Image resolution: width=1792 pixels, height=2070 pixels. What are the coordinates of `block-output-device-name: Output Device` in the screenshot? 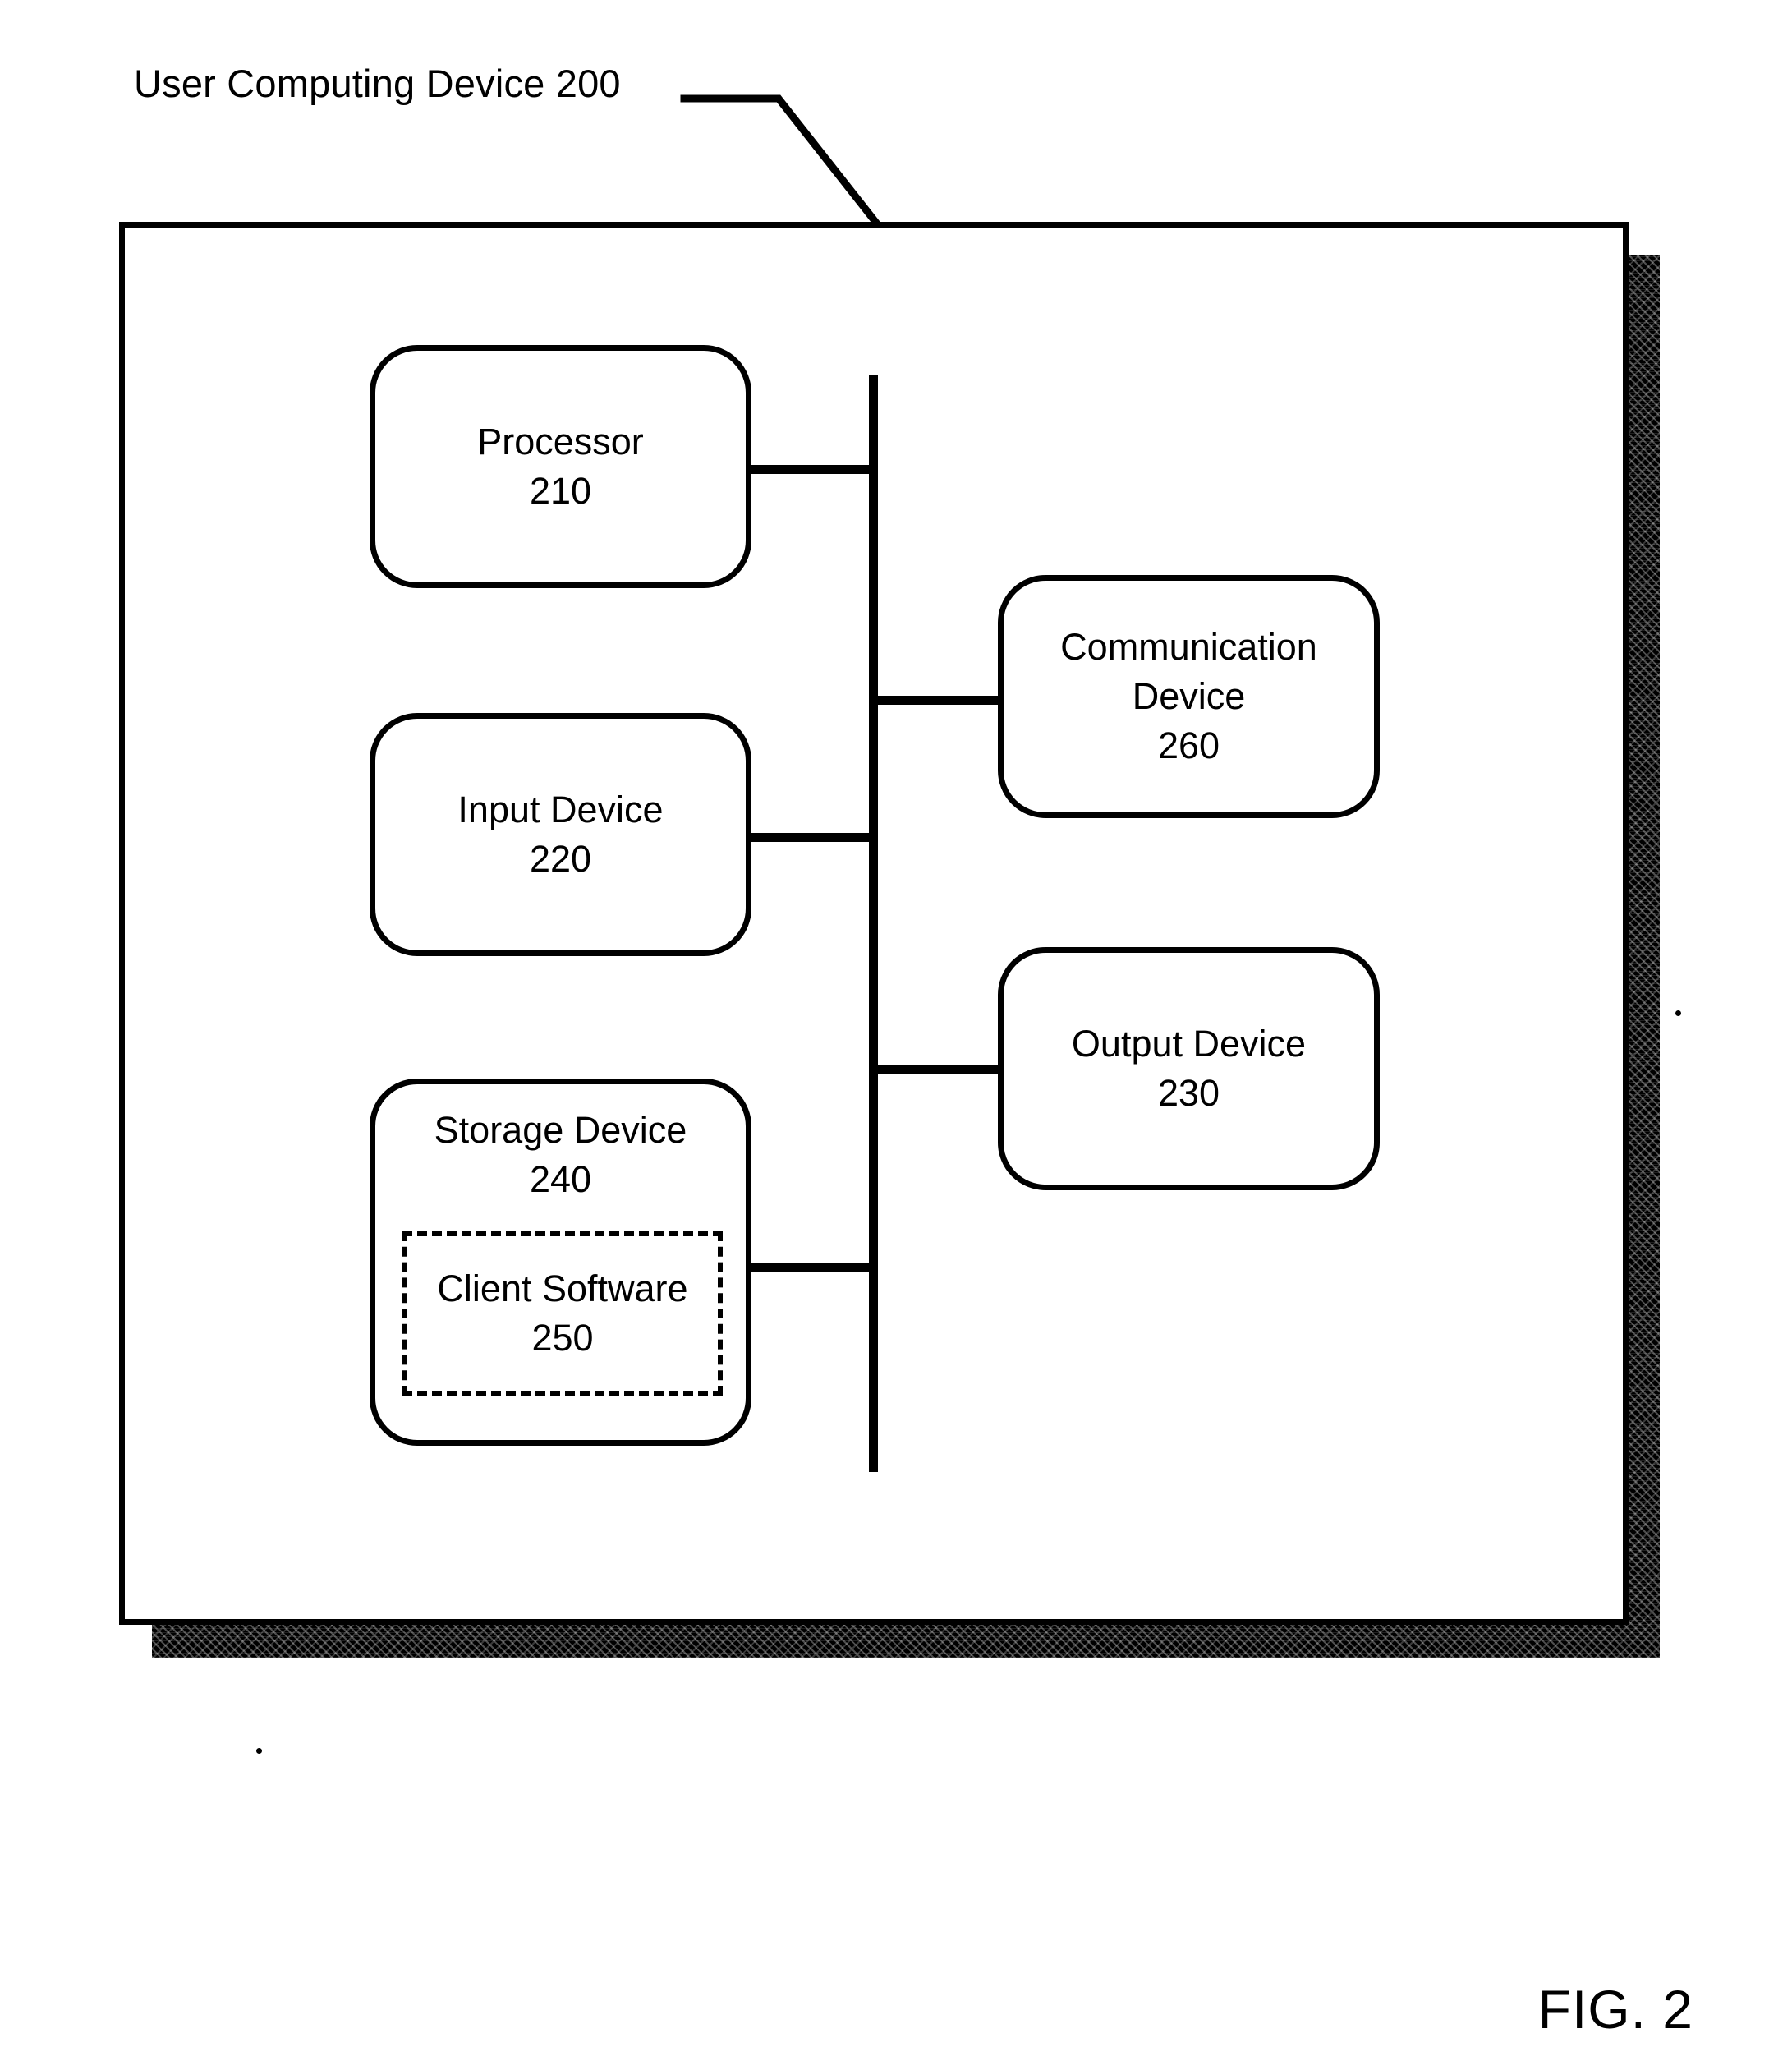 It's located at (1189, 1044).